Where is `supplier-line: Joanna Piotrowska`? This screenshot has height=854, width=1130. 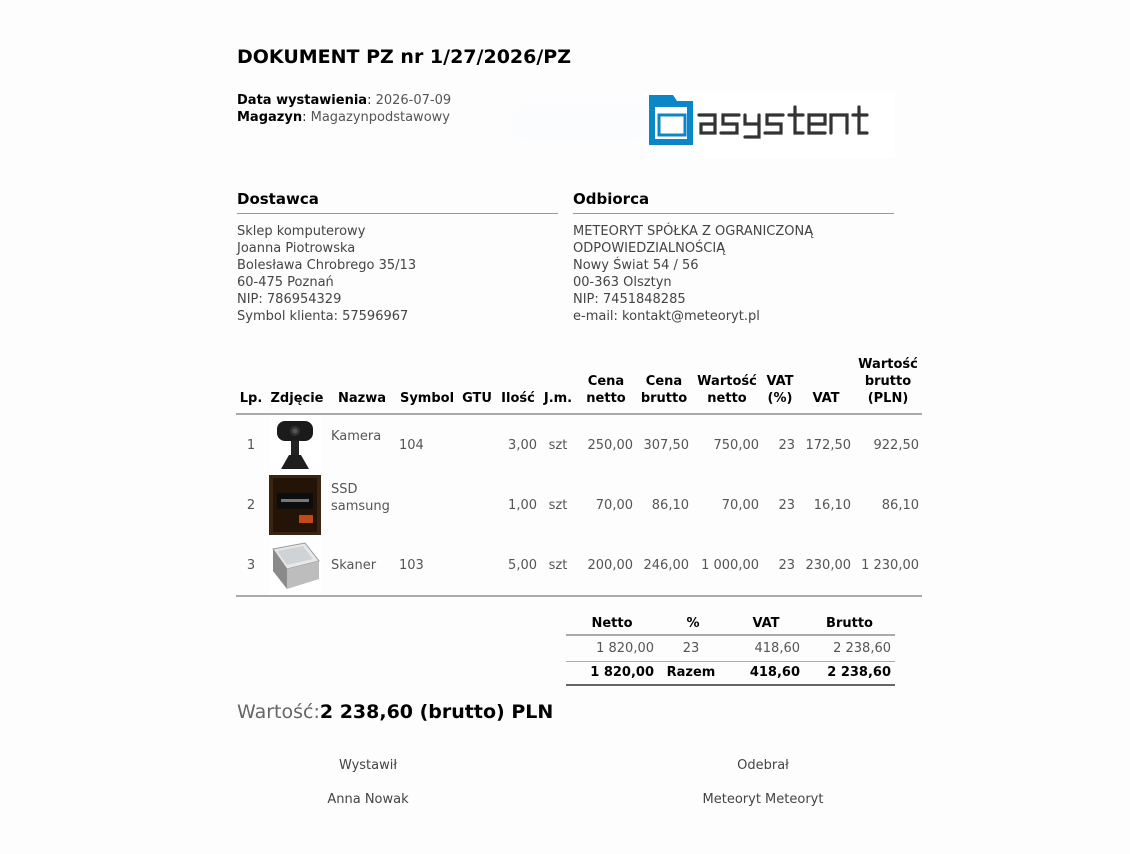
supplier-line: Joanna Piotrowska is located at coordinates (296, 248).